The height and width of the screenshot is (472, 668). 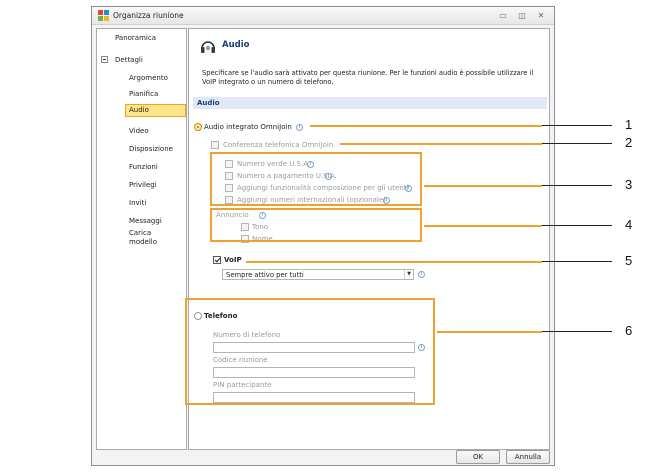 I want to click on integrated-audio-radio, so click(x=198, y=127).